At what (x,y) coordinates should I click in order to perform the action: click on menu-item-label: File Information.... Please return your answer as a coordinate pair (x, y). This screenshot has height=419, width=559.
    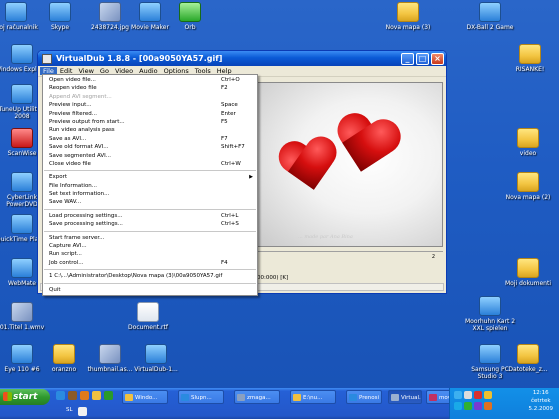
    Looking at the image, I should click on (73, 185).